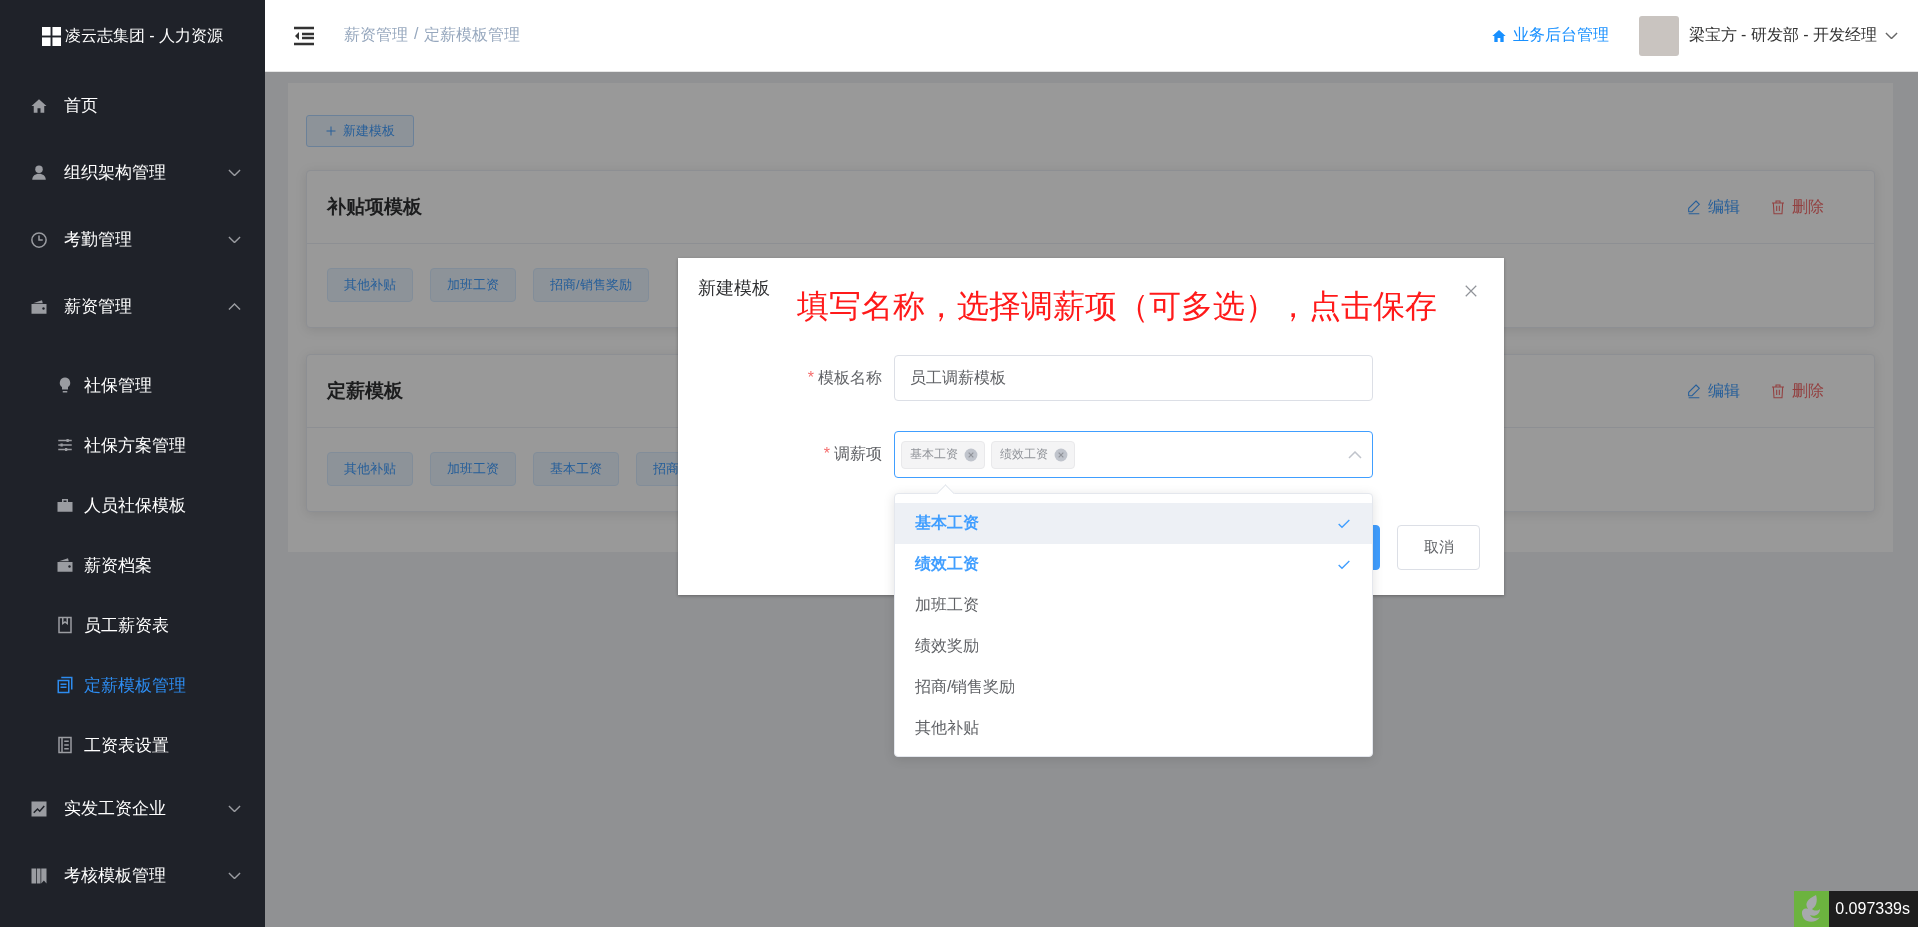 This screenshot has height=927, width=1918. Describe the element at coordinates (1133, 646) in the screenshot. I see `dropdown-option: 绩效奖励` at that location.